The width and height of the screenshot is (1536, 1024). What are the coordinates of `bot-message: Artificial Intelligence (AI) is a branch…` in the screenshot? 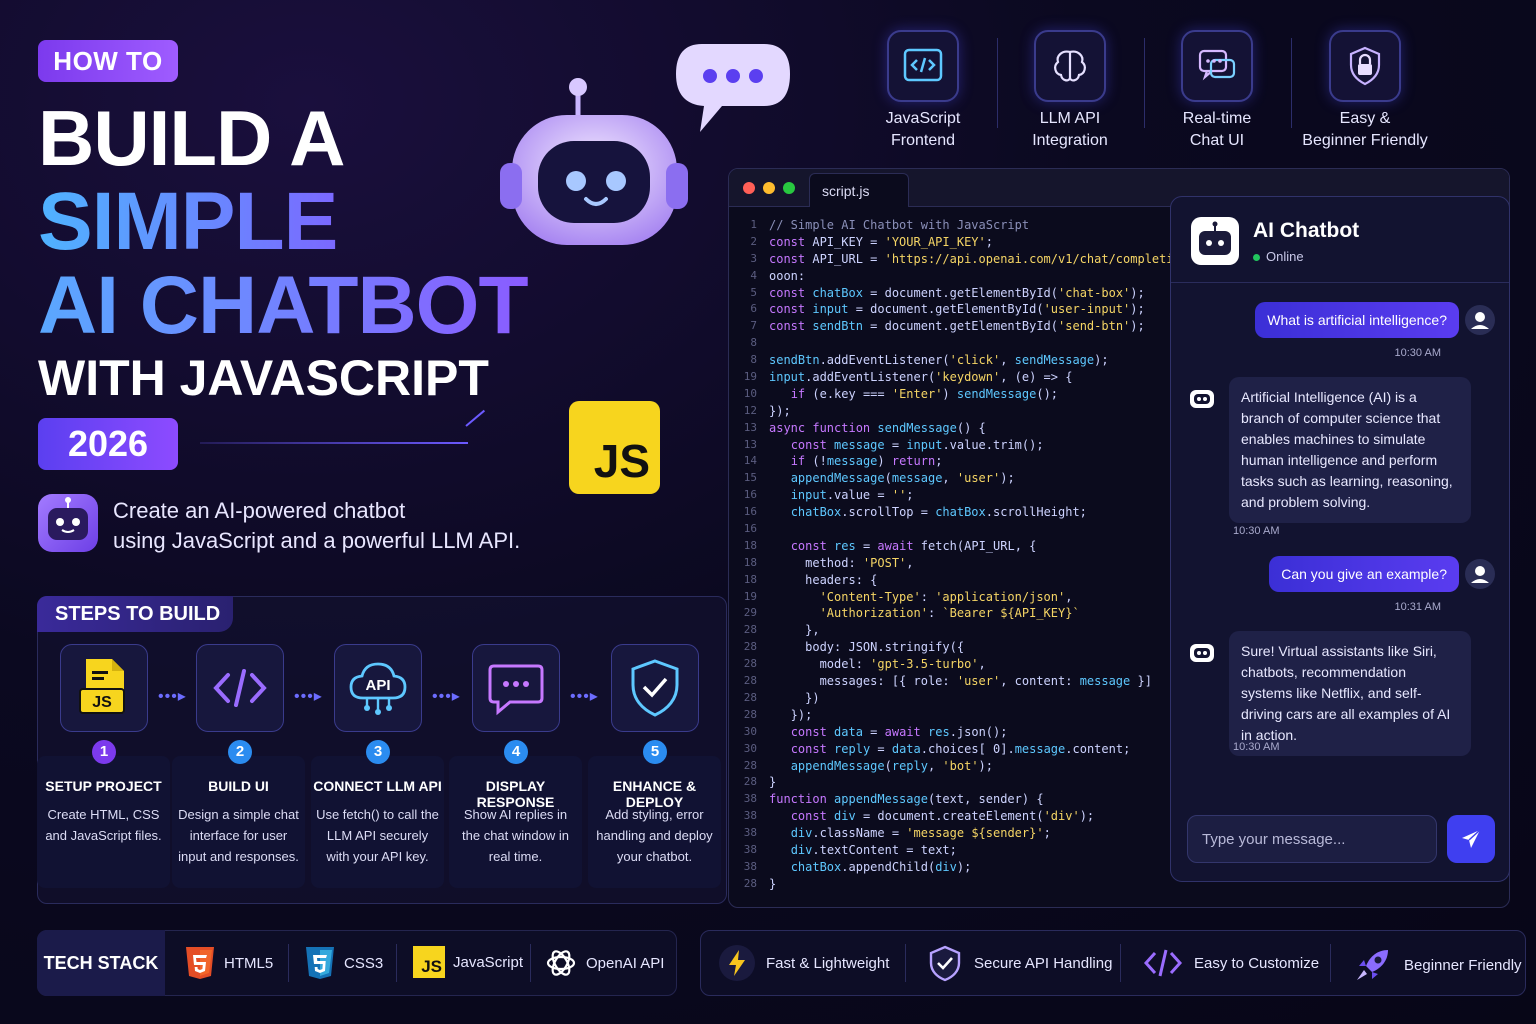 It's located at (1350, 450).